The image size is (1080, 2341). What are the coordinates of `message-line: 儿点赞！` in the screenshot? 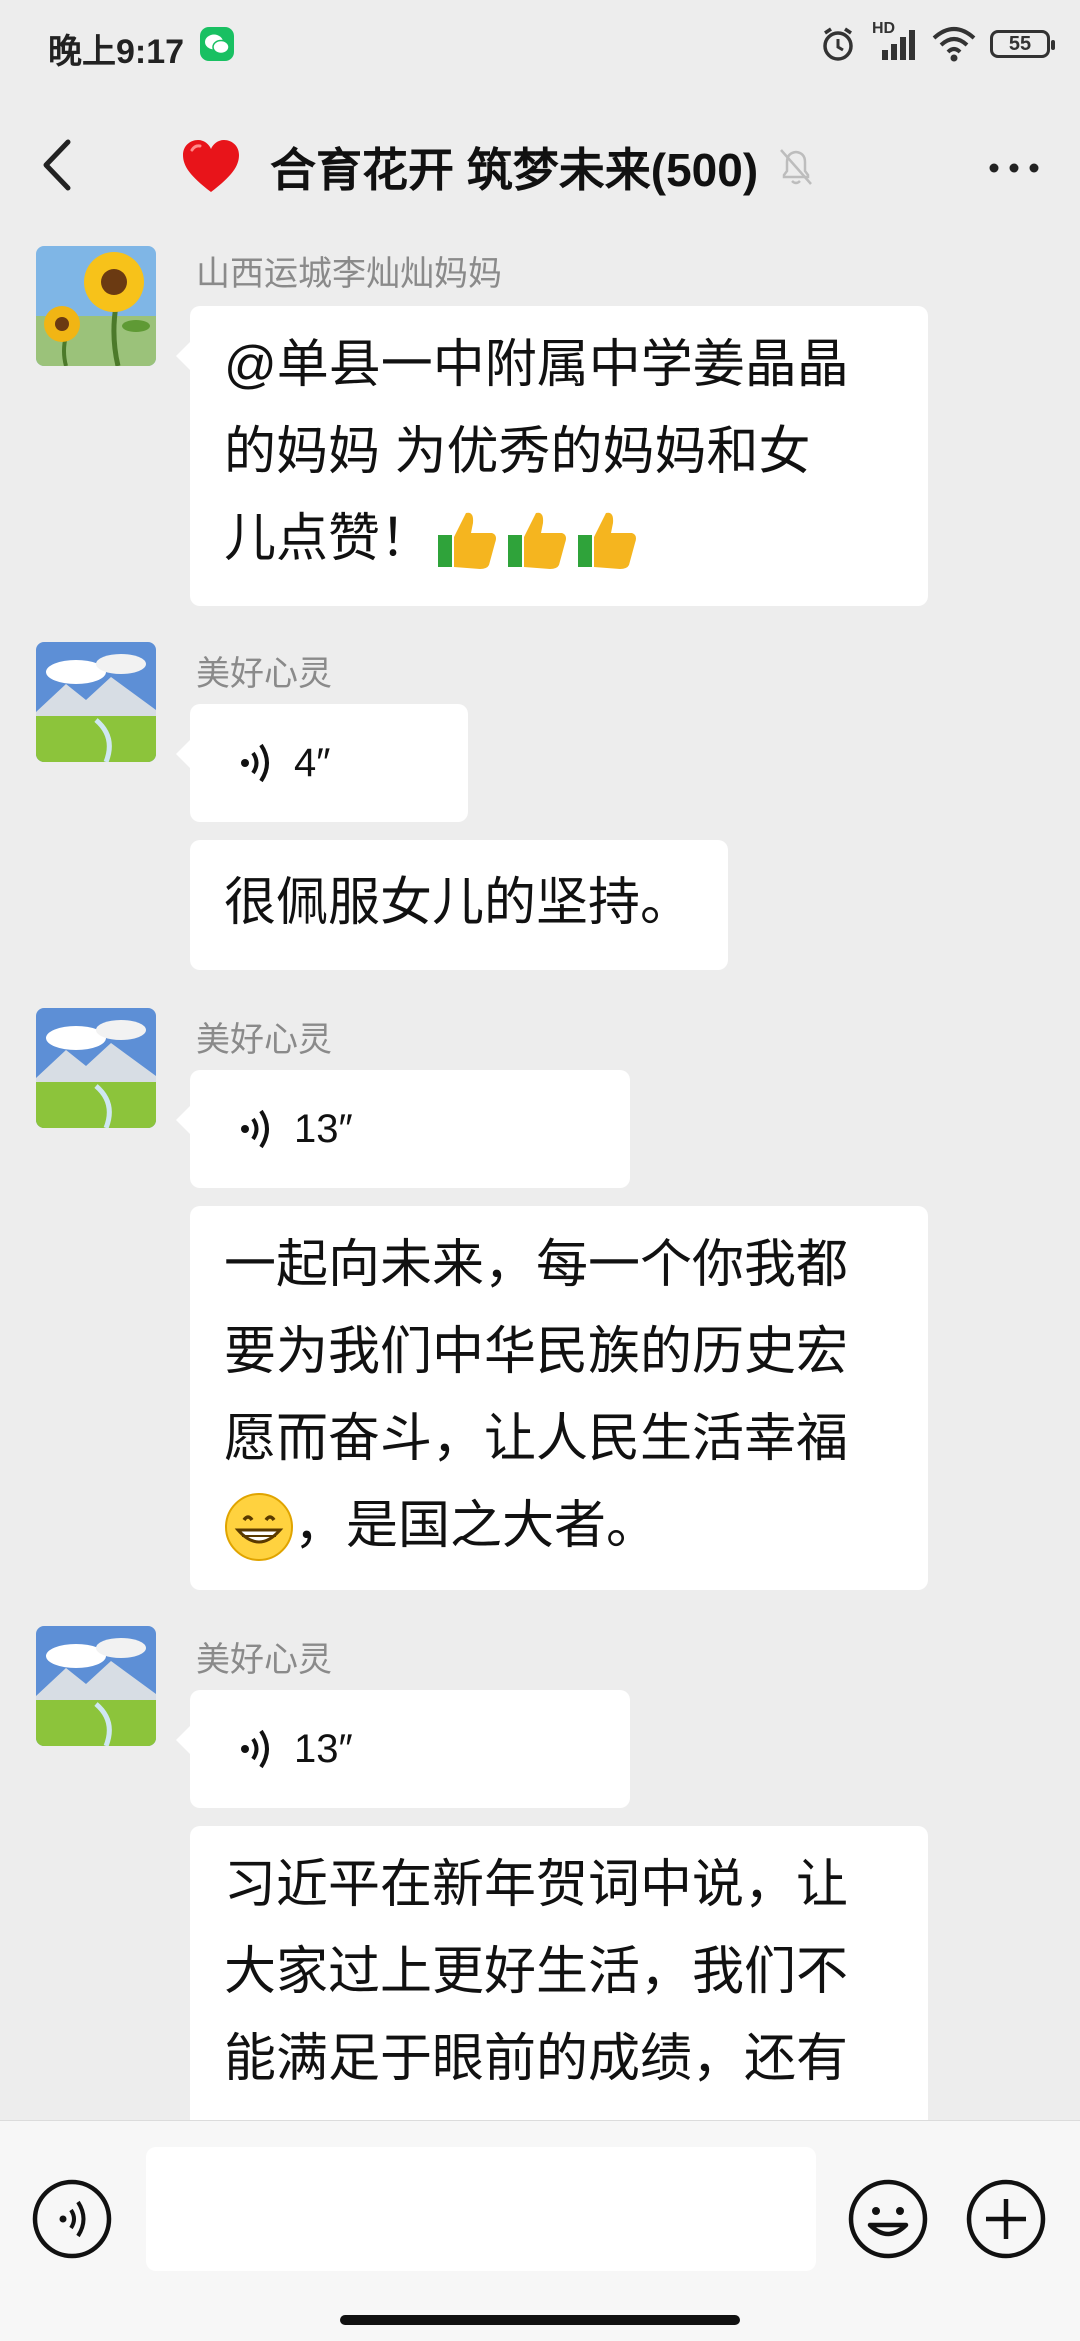 It's located at (328, 539).